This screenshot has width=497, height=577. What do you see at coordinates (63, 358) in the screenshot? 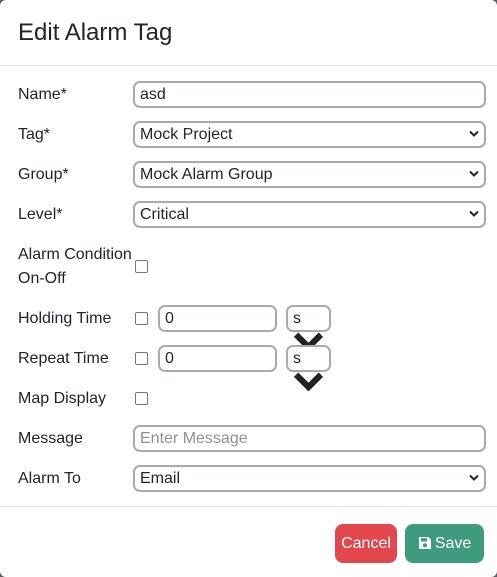
I see `repeat-time-label: Repeat Time` at bounding box center [63, 358].